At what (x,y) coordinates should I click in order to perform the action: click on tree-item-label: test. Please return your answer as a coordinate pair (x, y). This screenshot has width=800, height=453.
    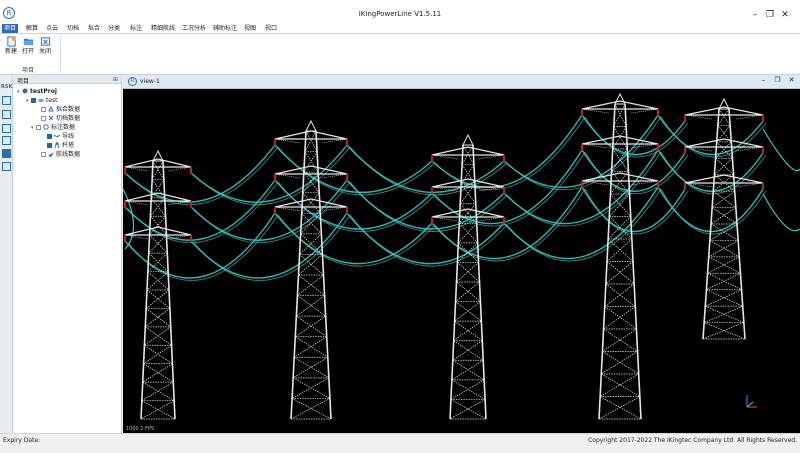
    Looking at the image, I should click on (52, 100).